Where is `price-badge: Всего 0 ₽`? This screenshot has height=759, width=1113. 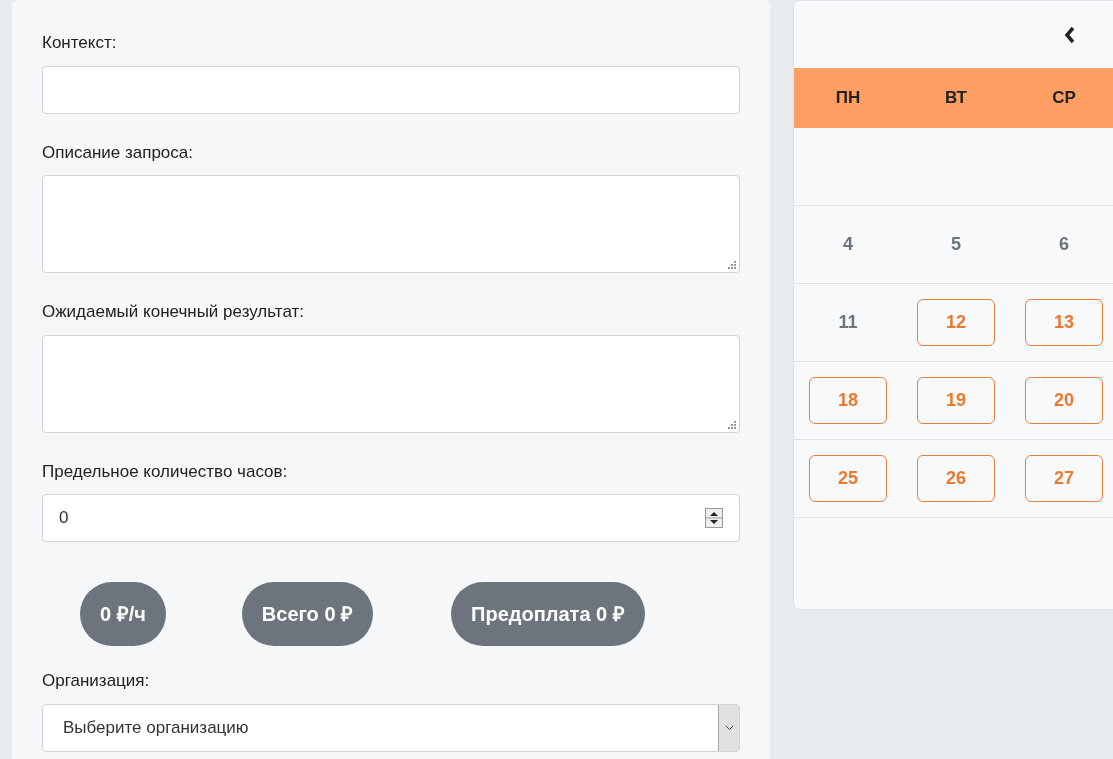
price-badge: Всего 0 ₽ is located at coordinates (307, 614).